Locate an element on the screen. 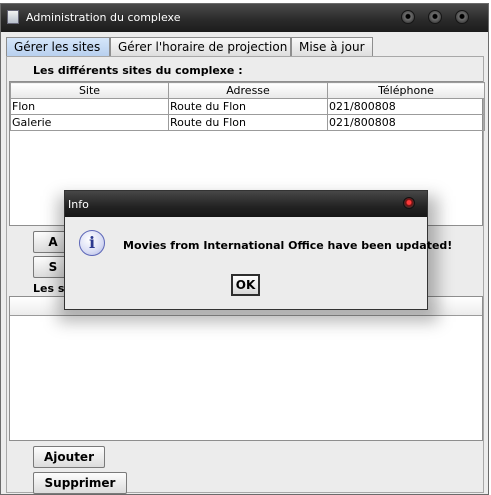  app-icon is located at coordinates (13, 17).